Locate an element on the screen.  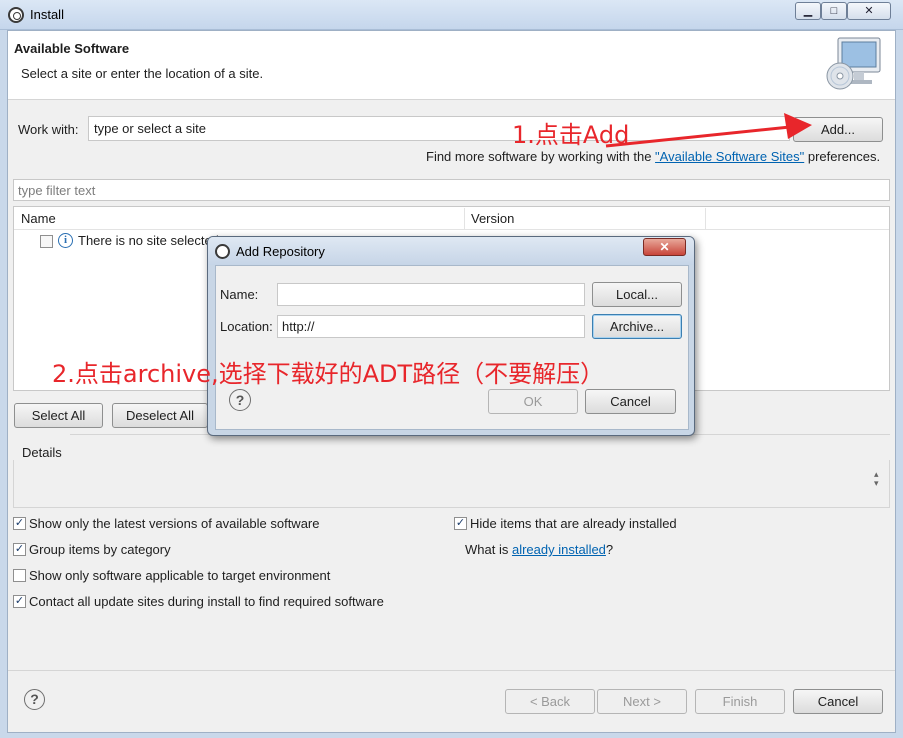
close-button: ✕ is located at coordinates (869, 11).